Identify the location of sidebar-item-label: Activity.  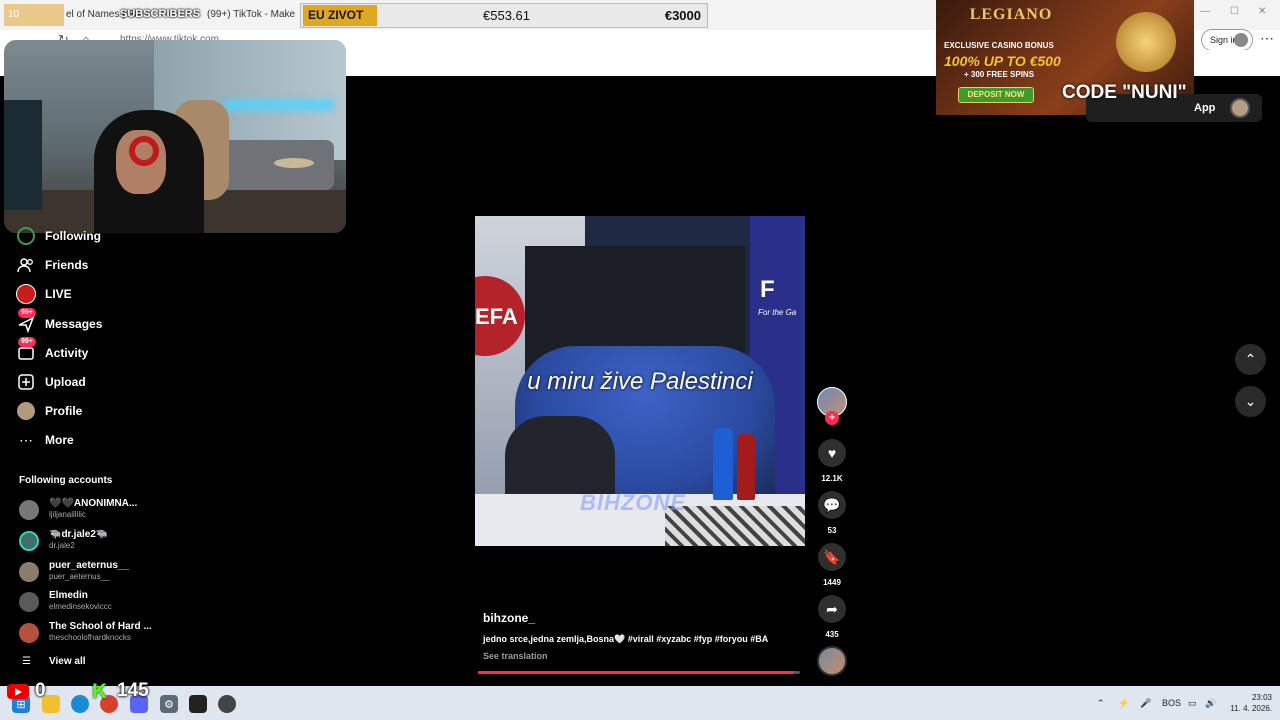
(67, 353).